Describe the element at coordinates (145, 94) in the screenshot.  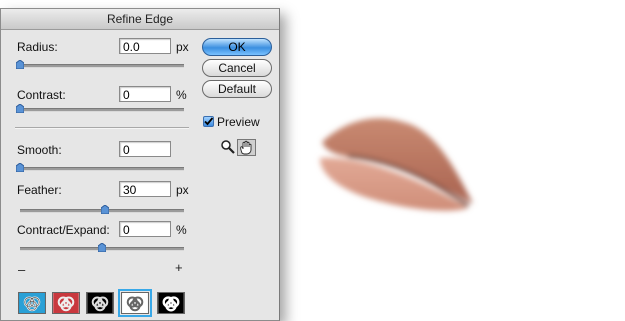
I see `contrast-input: 0` at that location.